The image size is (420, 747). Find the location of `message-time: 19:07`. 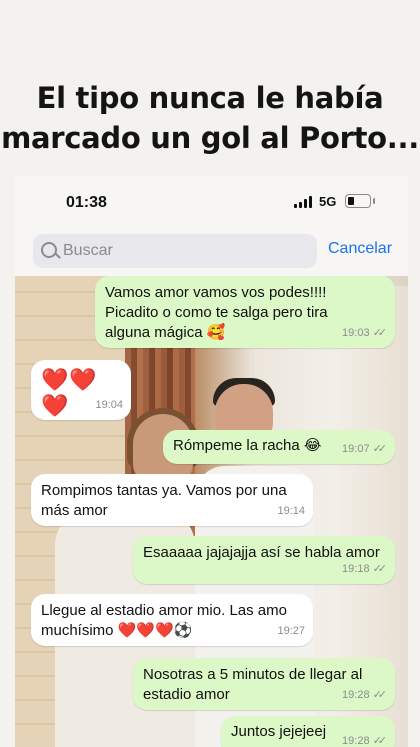

message-time: 19:07 is located at coordinates (356, 449).